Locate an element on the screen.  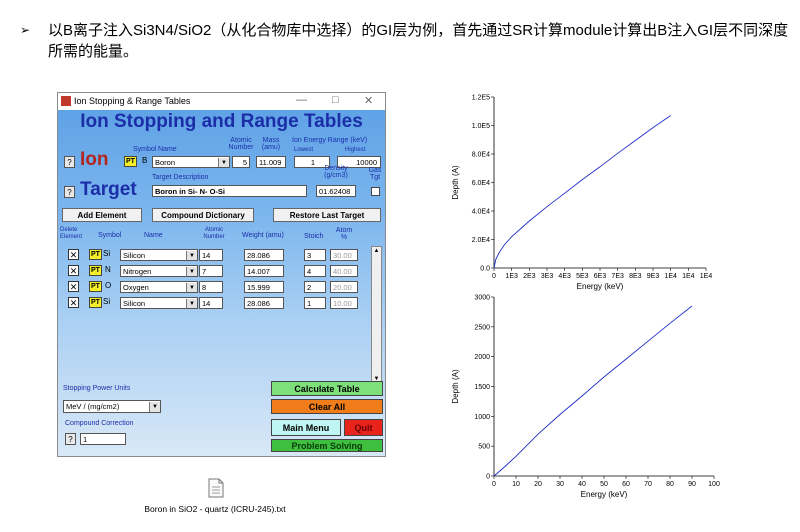
title-bar: Ion Stopping & Range Tables — □ ✕ is located at coordinates (221, 101).